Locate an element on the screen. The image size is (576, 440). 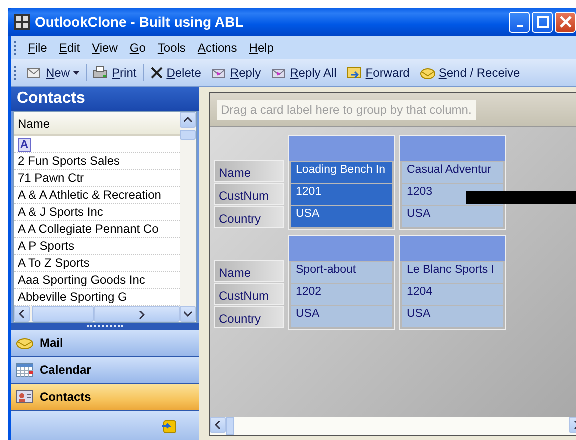
contact-card-icon is located at coordinates (25, 397).